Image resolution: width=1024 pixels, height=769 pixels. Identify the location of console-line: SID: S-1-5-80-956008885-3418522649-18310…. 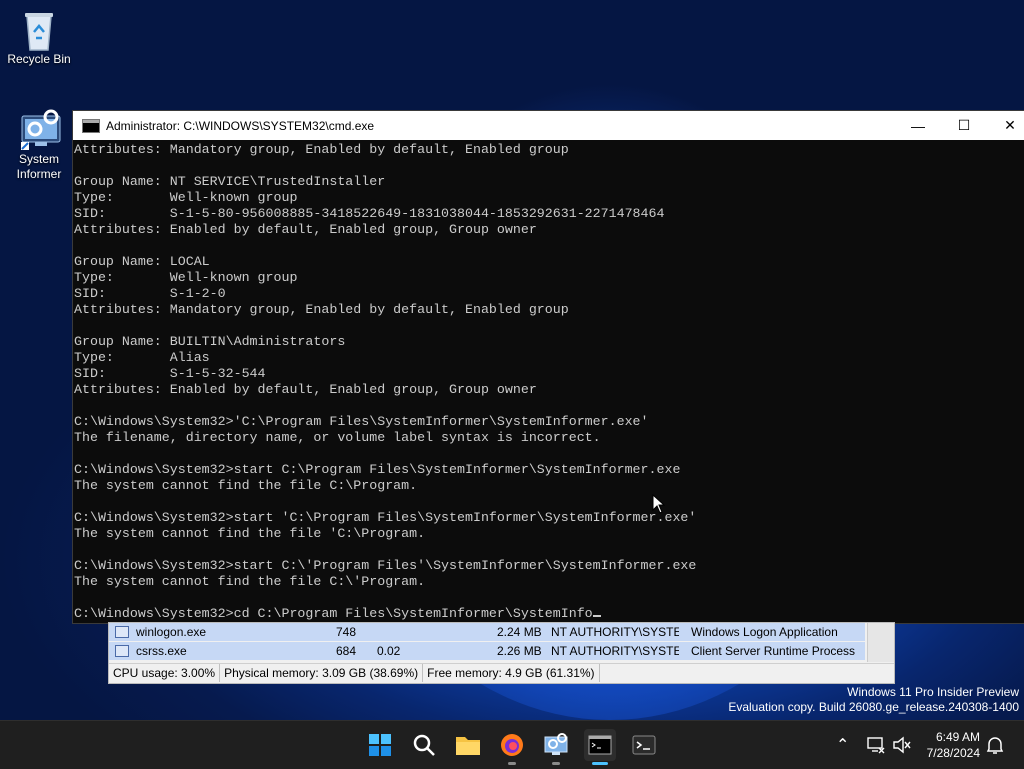
(369, 213).